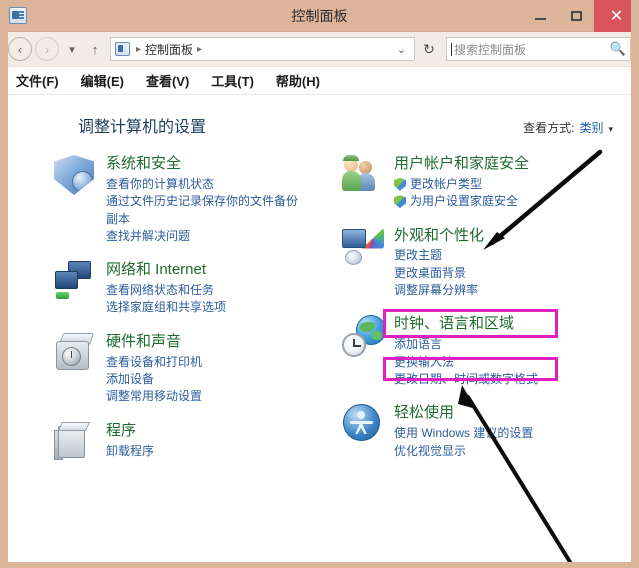  What do you see at coordinates (493, 324) in the screenshot?
I see `category-title-clock-language-region: 时钟、语言和区域` at bounding box center [493, 324].